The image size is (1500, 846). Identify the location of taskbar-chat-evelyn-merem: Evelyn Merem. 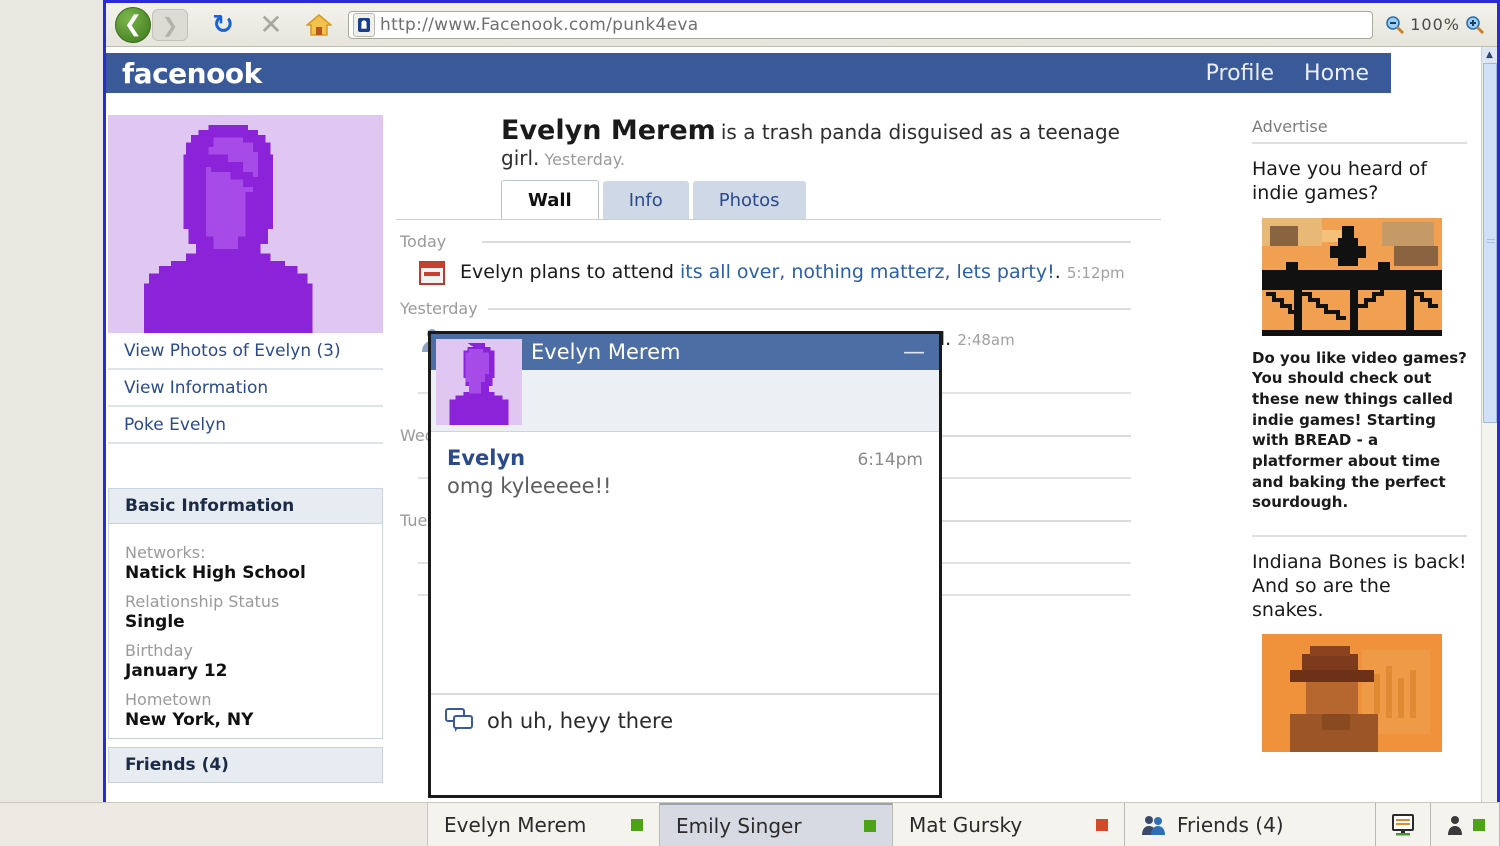
(544, 824).